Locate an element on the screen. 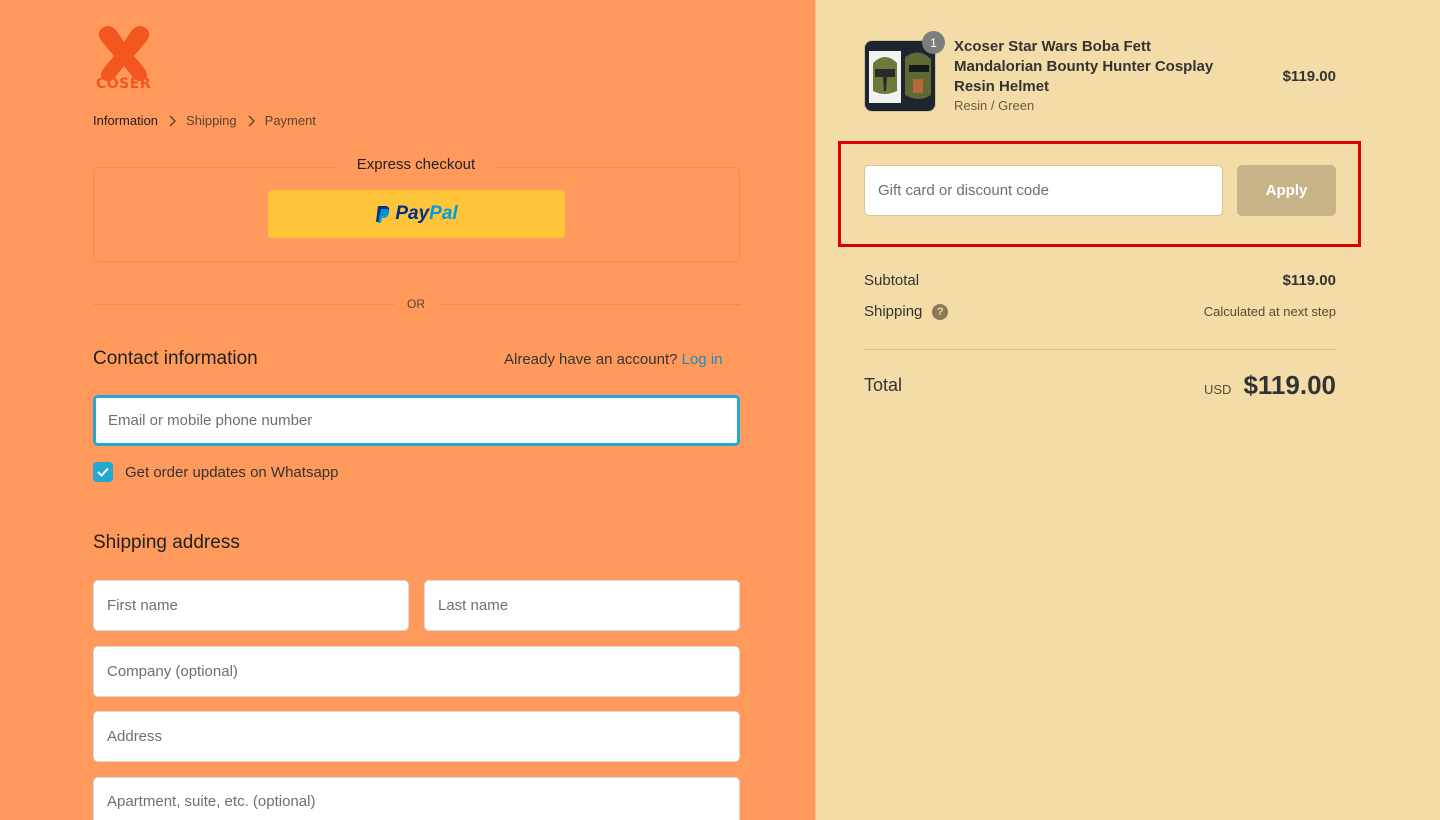 The height and width of the screenshot is (820, 1440). account-prompt-text: Already have an account? is located at coordinates (591, 359).